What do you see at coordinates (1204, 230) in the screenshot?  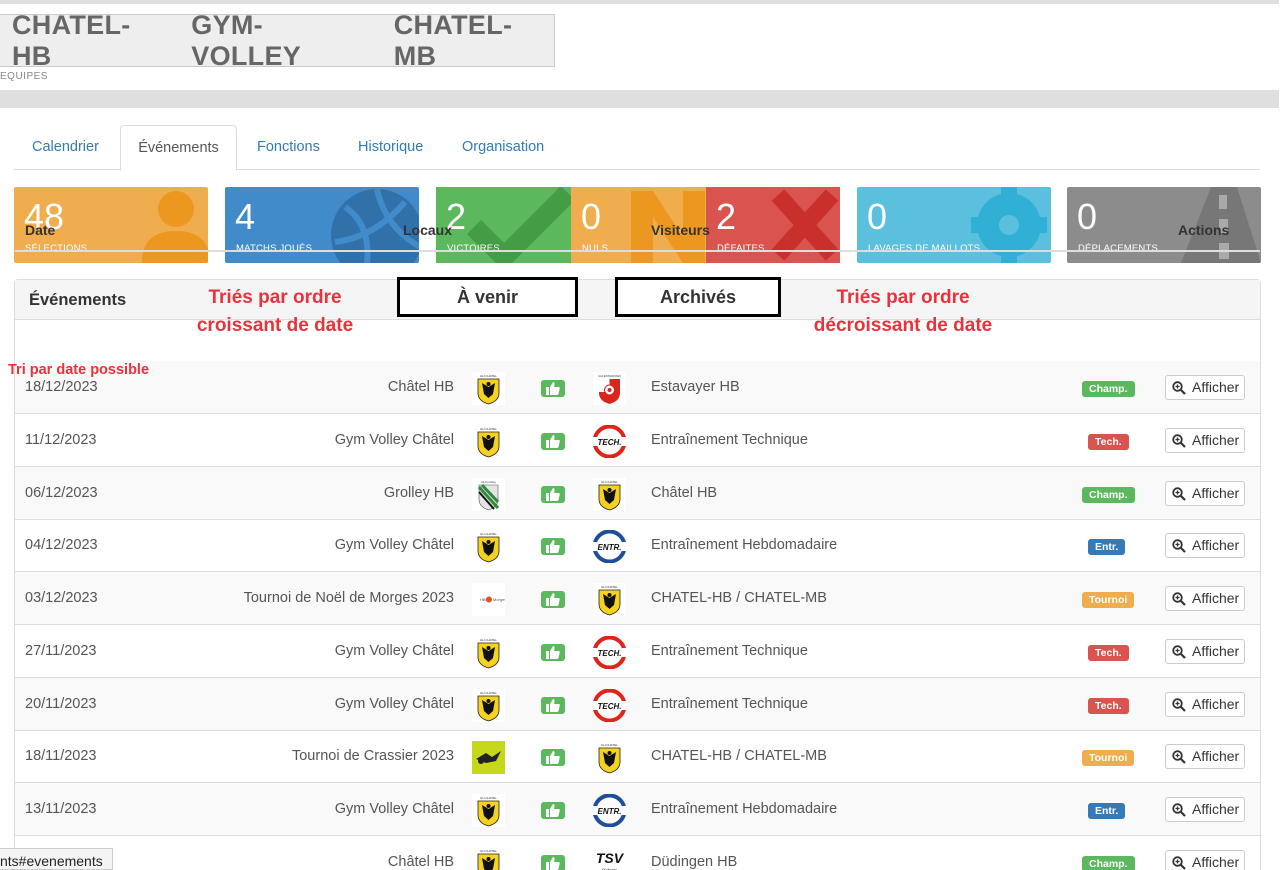 I see `column-header-actions: Actions` at bounding box center [1204, 230].